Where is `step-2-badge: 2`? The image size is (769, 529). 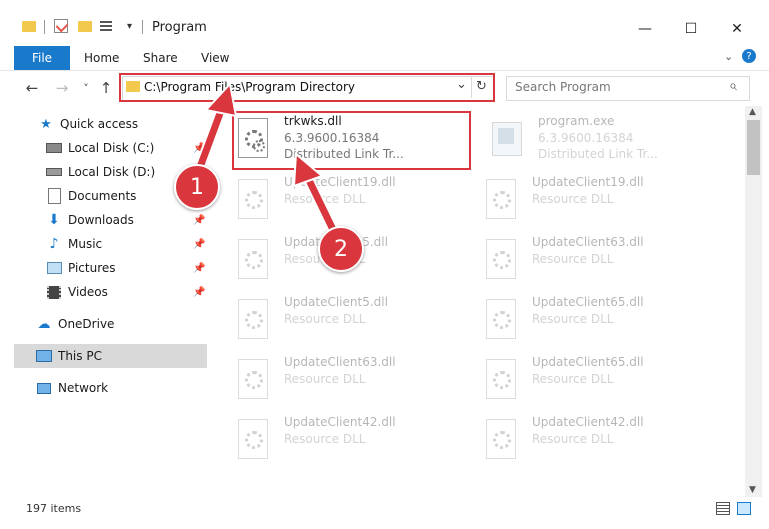
step-2-badge: 2 is located at coordinates (341, 249).